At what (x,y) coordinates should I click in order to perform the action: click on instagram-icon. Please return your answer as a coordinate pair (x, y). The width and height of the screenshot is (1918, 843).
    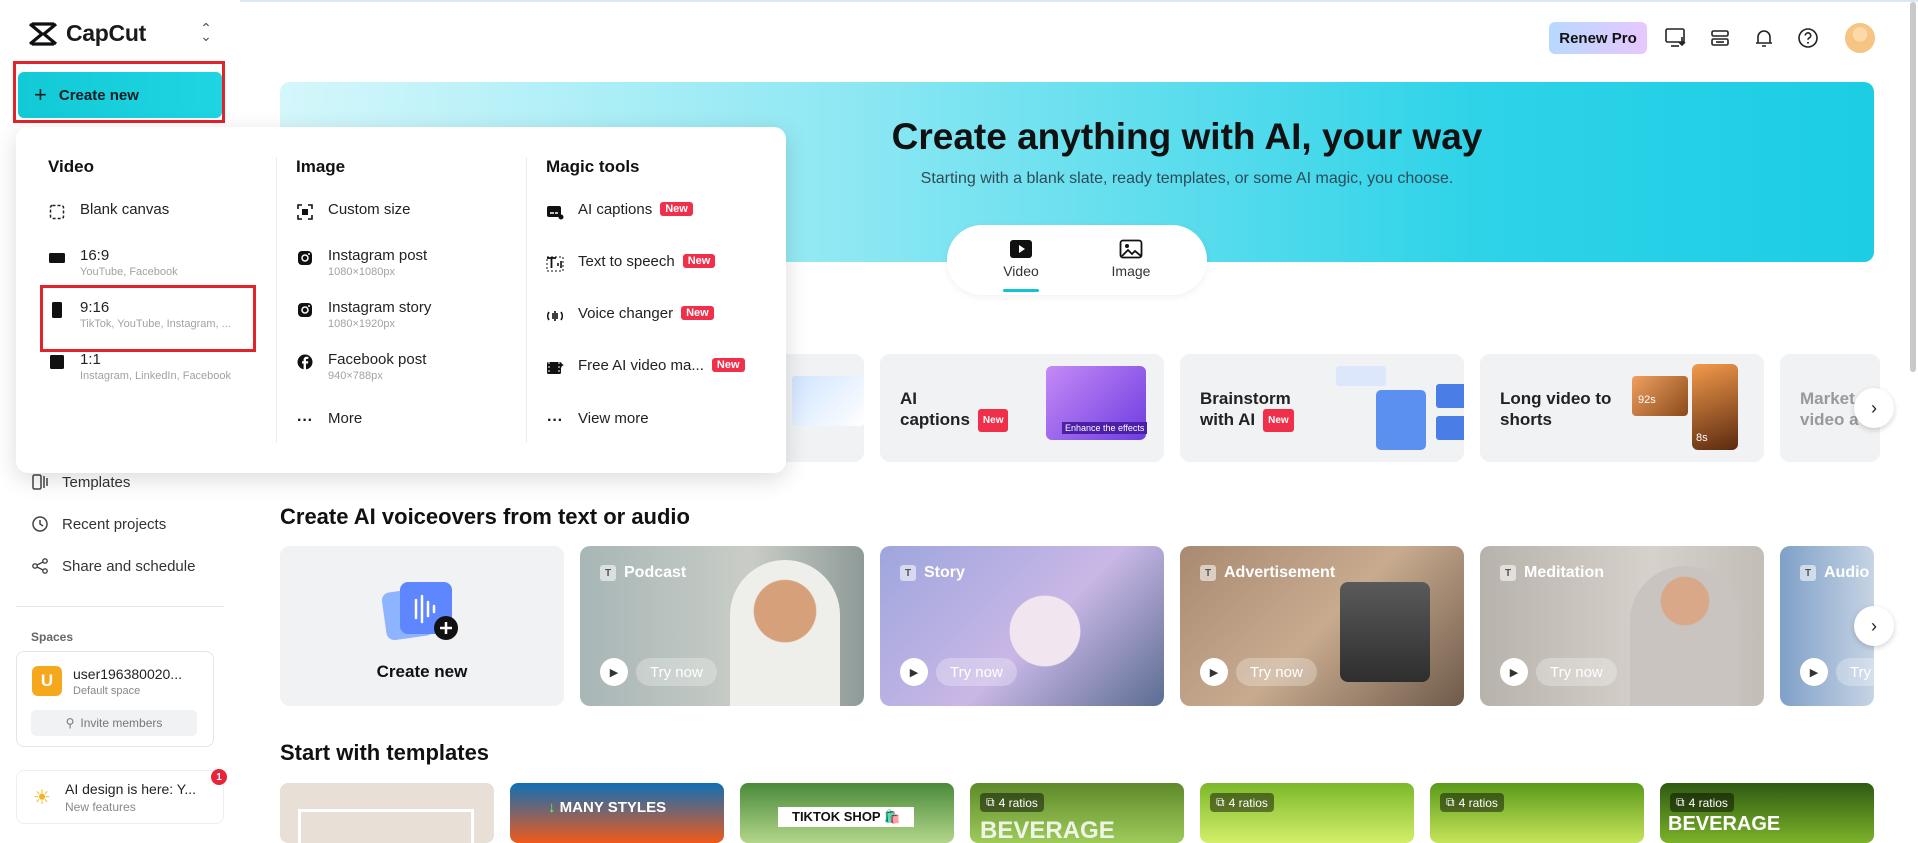
    Looking at the image, I should click on (305, 258).